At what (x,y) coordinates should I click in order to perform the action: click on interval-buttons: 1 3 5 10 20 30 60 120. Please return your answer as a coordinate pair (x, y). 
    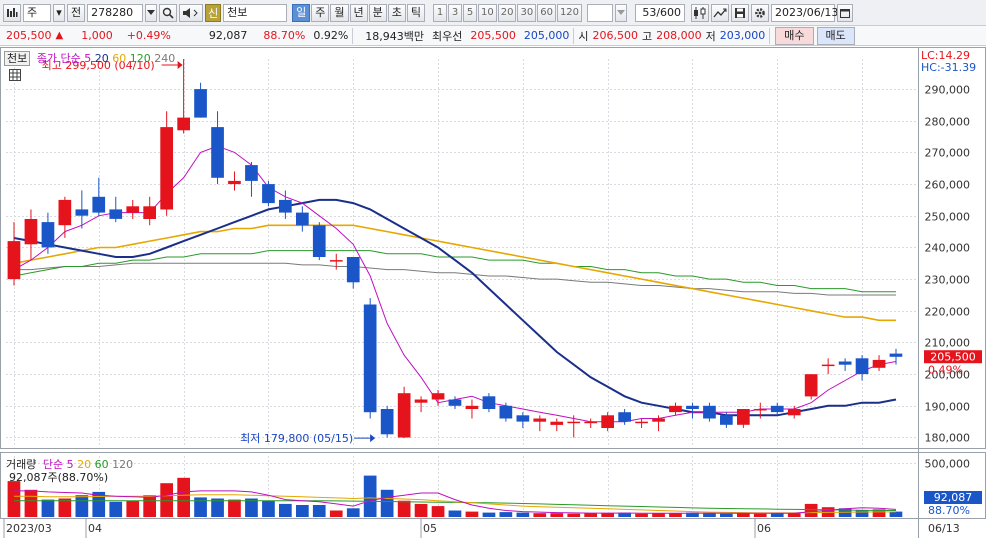
    Looking at the image, I should click on (508, 12).